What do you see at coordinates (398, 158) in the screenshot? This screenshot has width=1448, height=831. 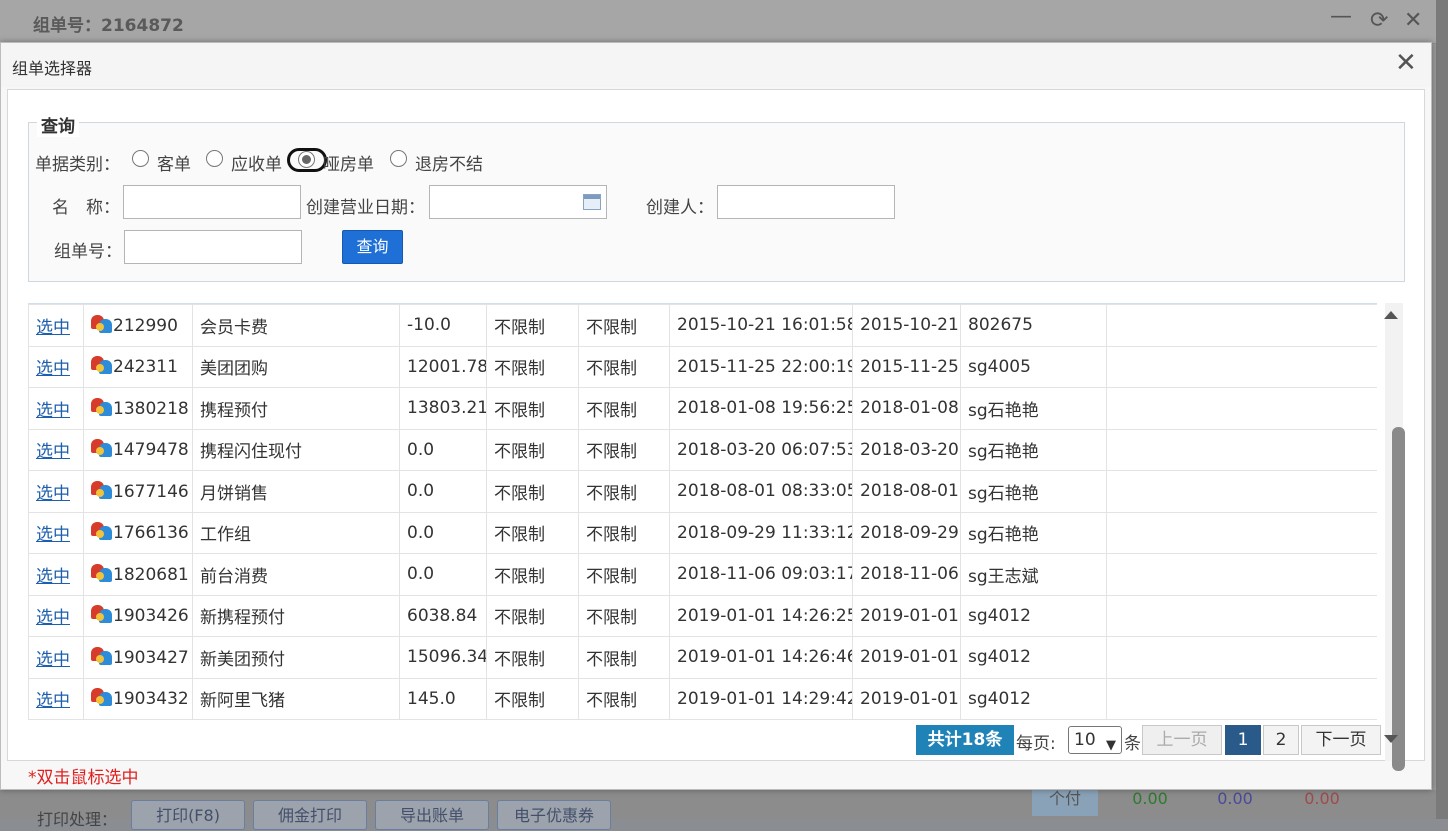 I see `radio-checkout-unsettled` at bounding box center [398, 158].